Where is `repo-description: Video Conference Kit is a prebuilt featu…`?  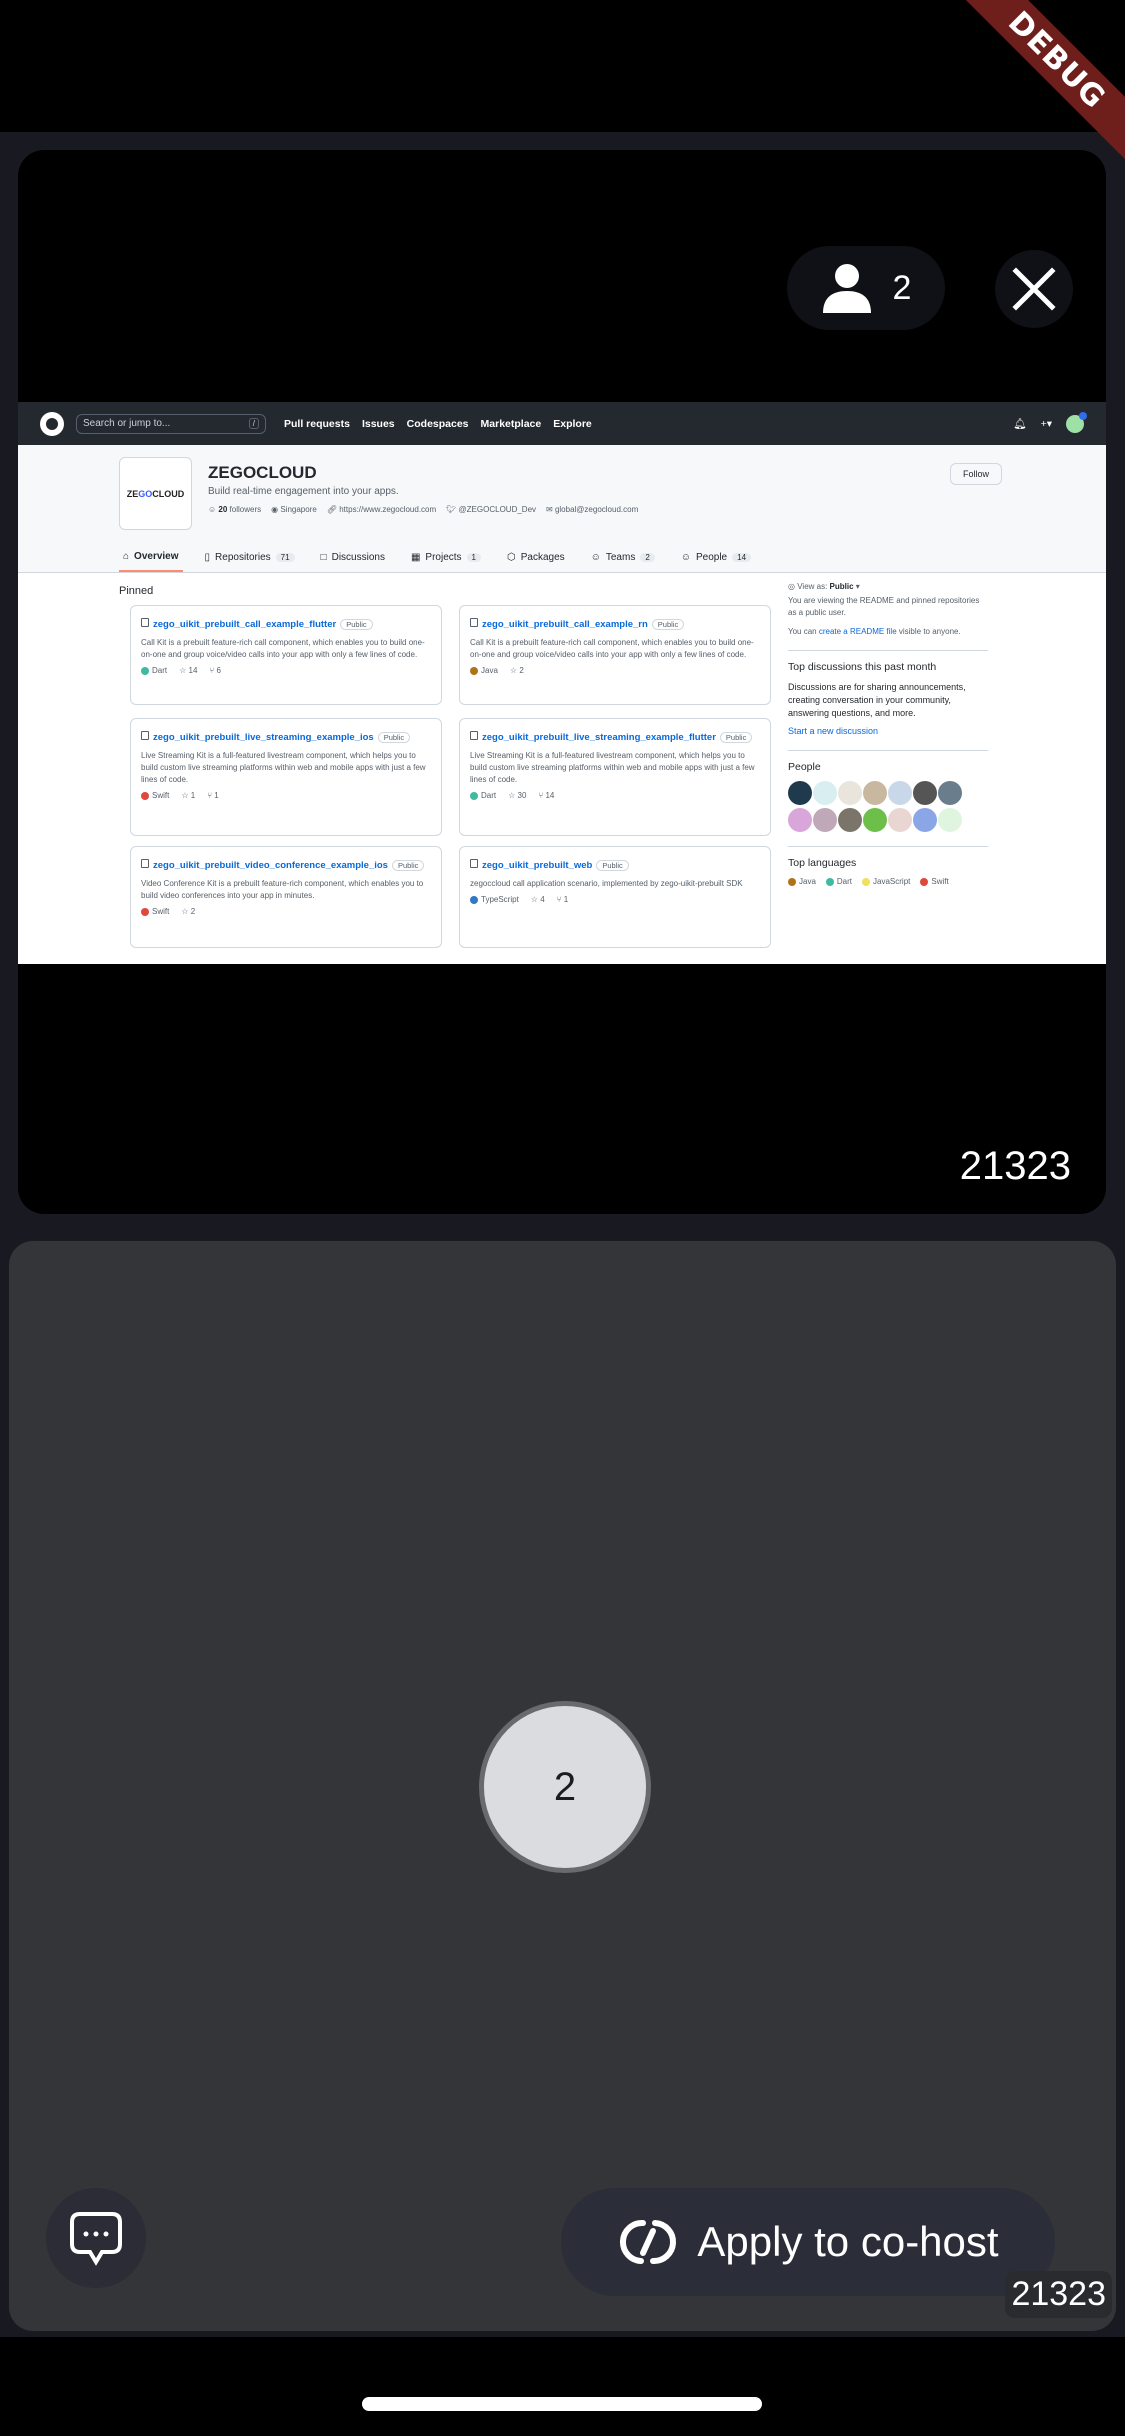
repo-description: Video Conference Kit is a prebuilt featu… is located at coordinates (282, 889).